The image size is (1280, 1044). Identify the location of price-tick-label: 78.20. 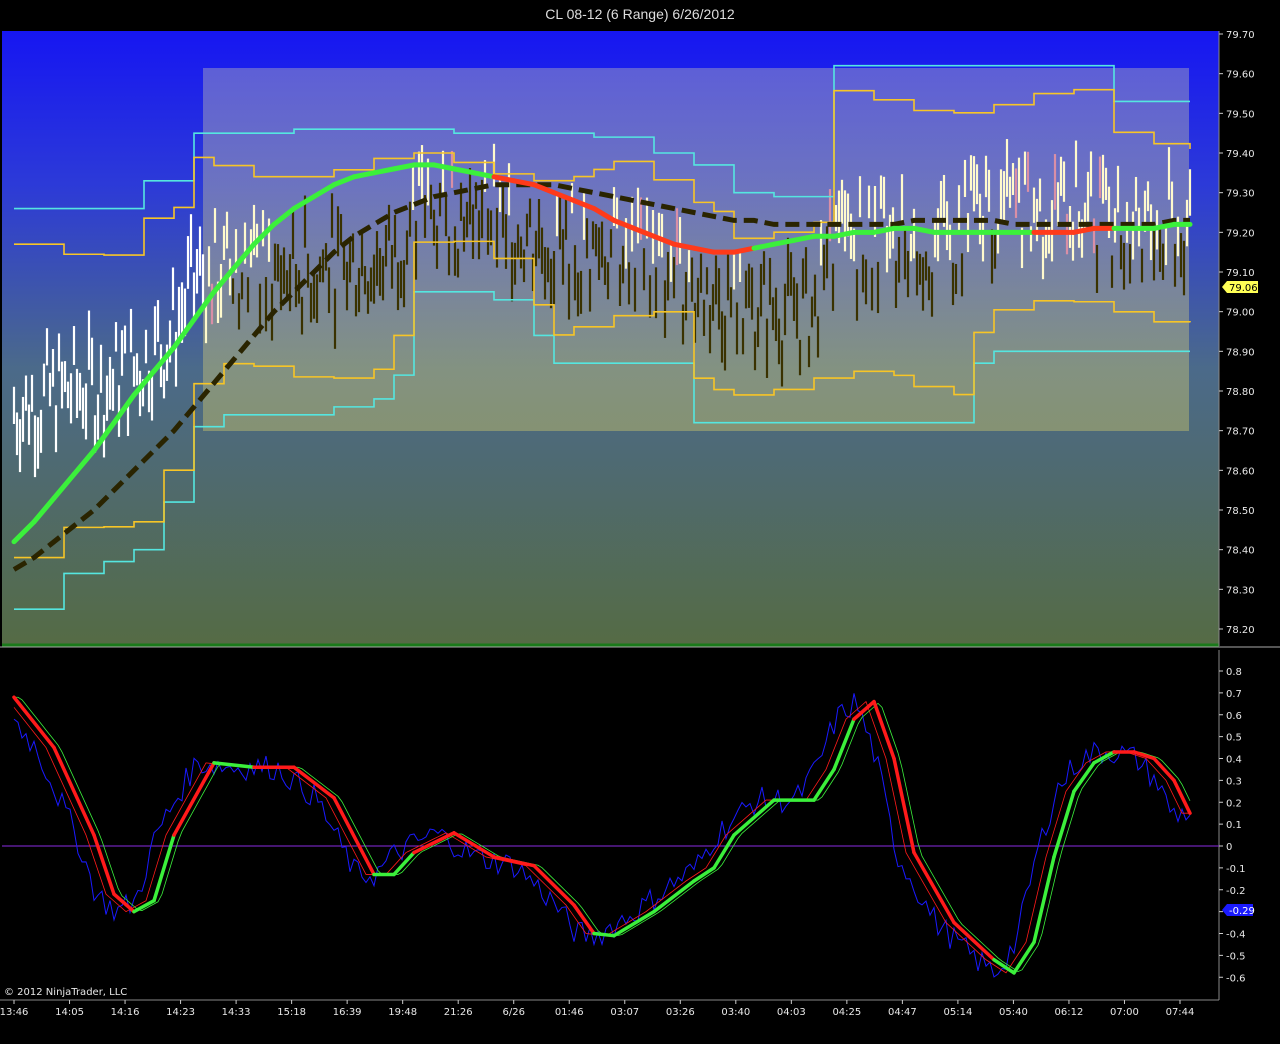
(1240, 630).